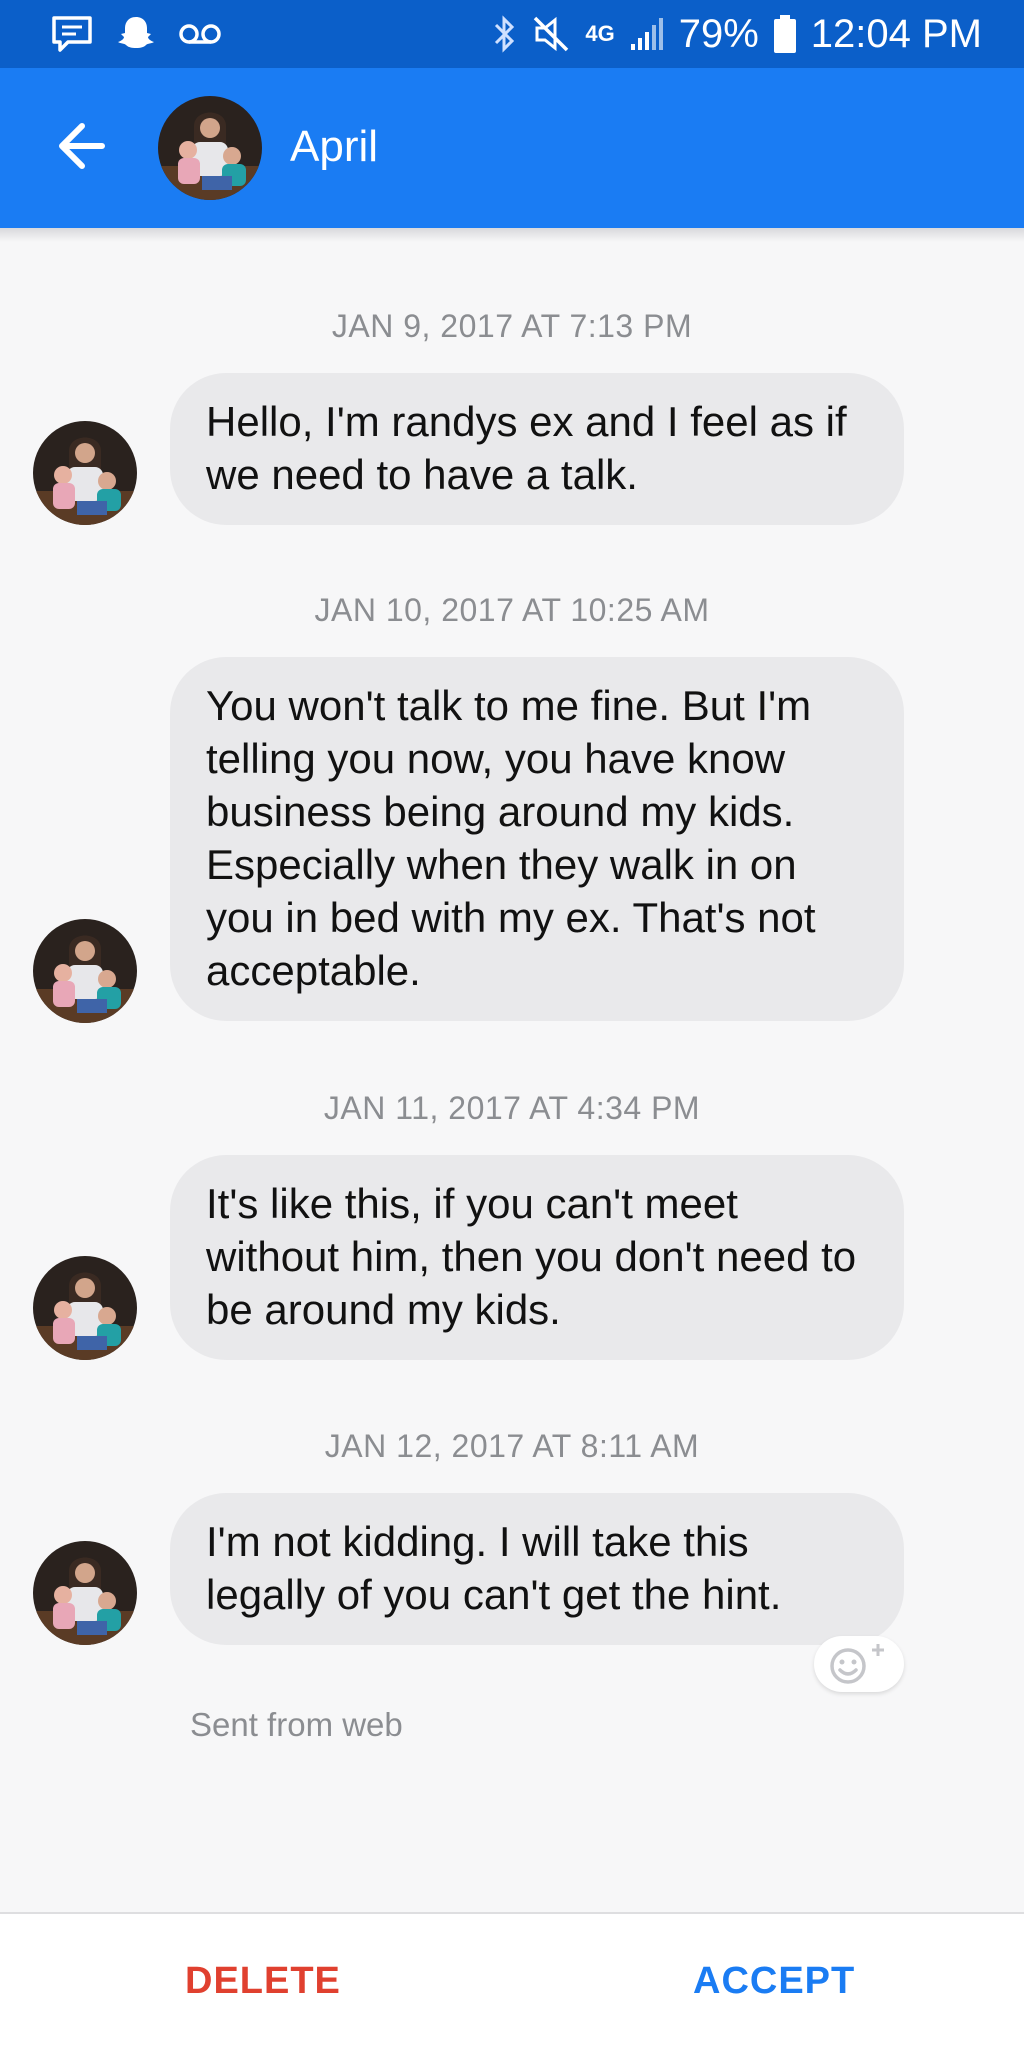  What do you see at coordinates (512, 610) in the screenshot?
I see `message-timestamp: JAN 10, 2017 AT 10:25 AM` at bounding box center [512, 610].